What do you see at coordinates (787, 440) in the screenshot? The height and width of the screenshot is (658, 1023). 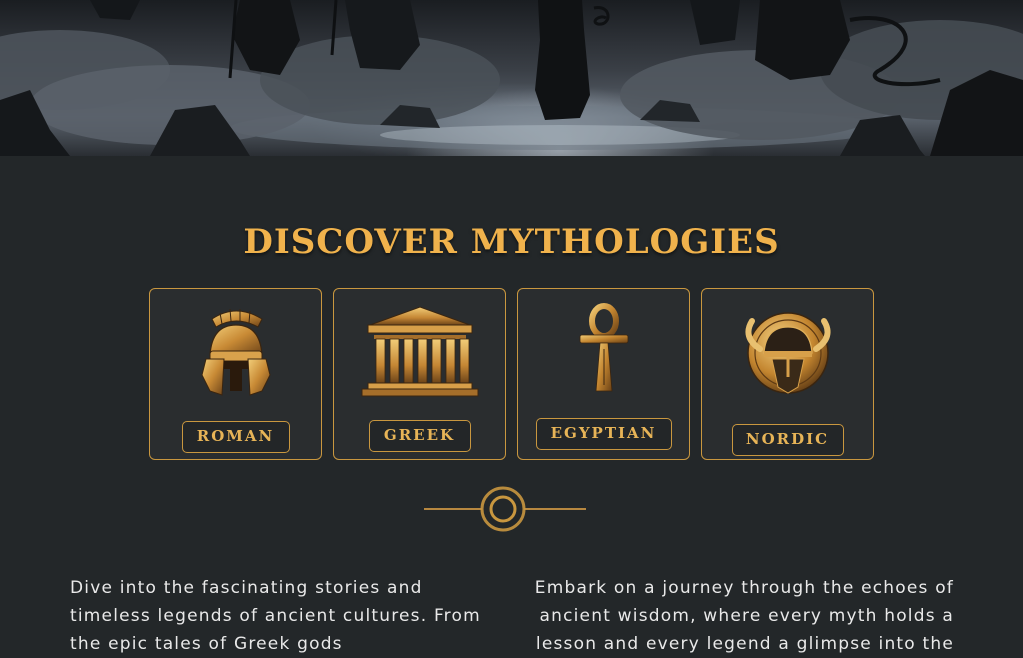 I see `nordic-button: NORDIC` at bounding box center [787, 440].